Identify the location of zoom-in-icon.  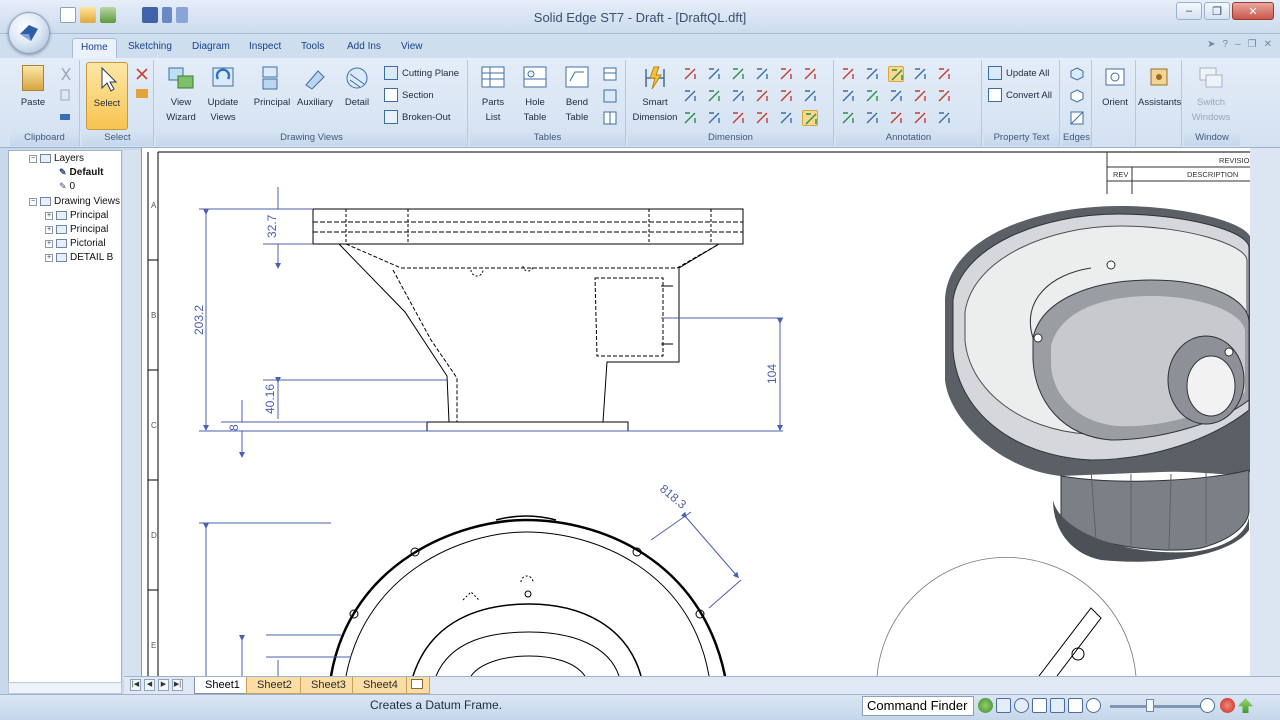
(1207, 705).